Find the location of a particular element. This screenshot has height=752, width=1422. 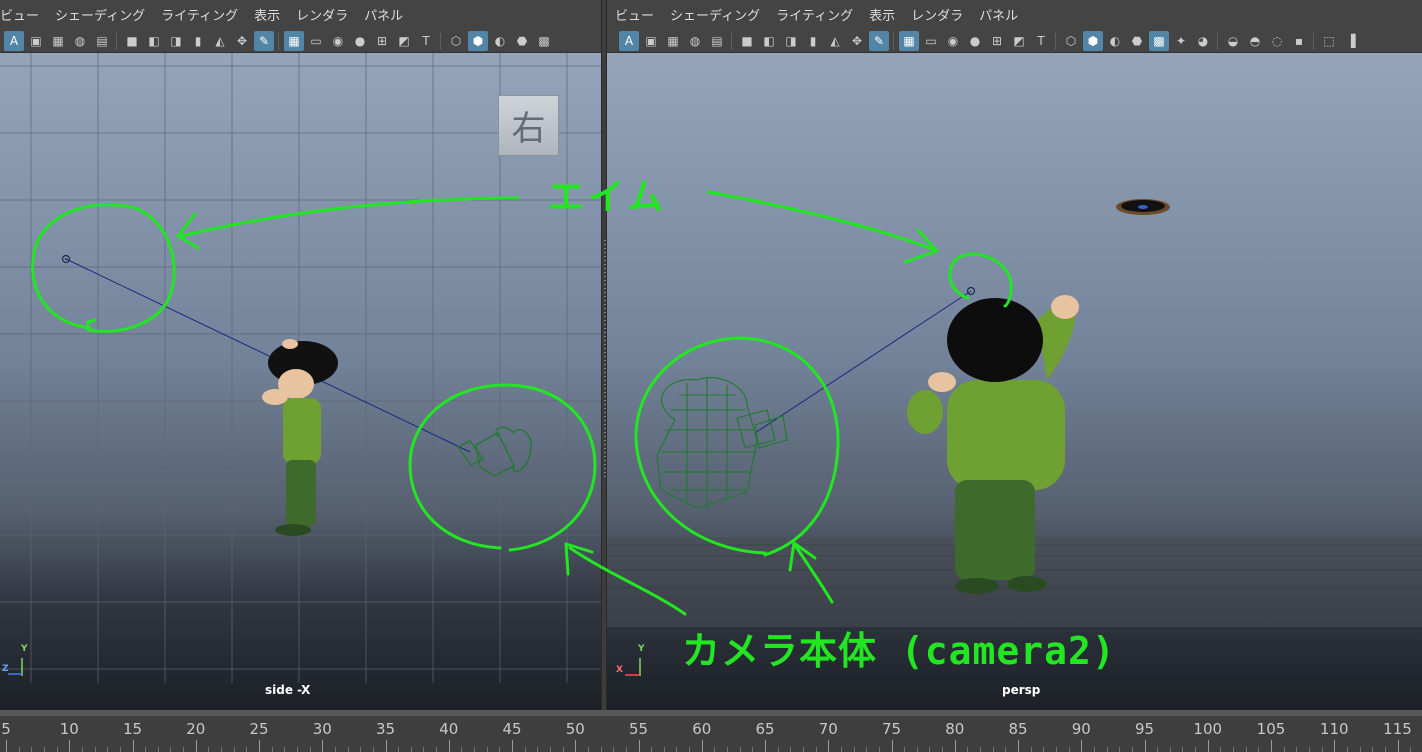

timeline-tick-label: 100 is located at coordinates (1208, 729).